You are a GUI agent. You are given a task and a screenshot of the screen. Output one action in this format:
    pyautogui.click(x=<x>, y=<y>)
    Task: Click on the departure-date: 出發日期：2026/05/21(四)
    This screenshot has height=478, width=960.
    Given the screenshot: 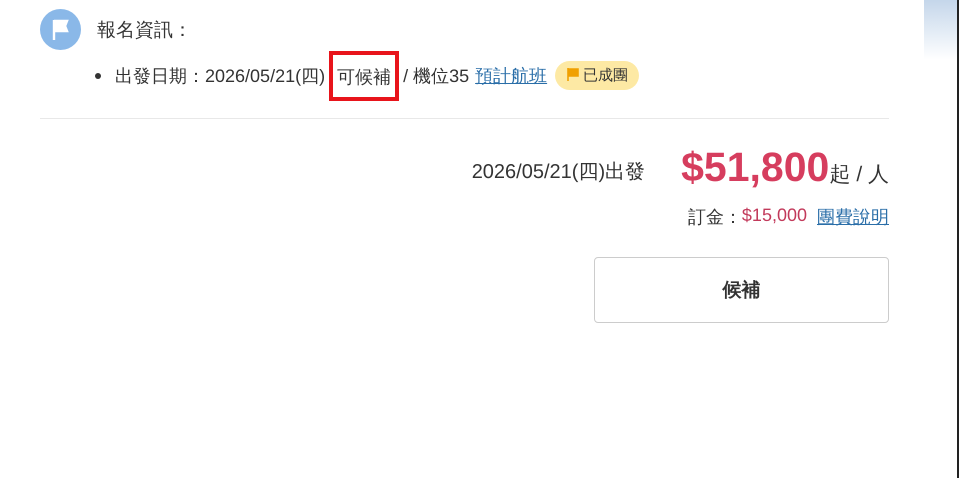 What is the action you would take?
    pyautogui.click(x=220, y=76)
    